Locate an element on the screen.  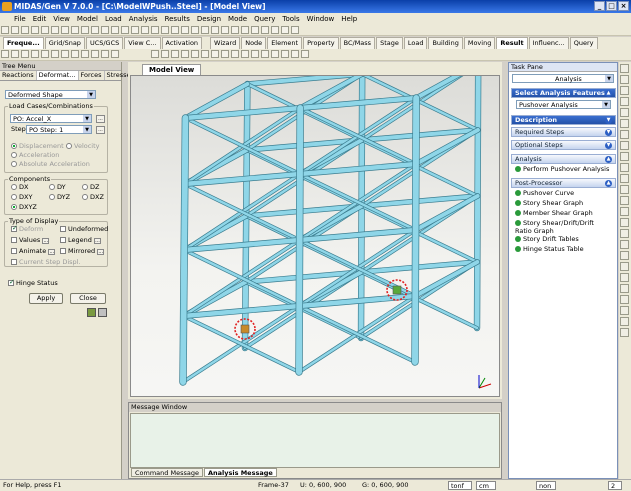
reaction-icon is located at coordinates (155, 54).